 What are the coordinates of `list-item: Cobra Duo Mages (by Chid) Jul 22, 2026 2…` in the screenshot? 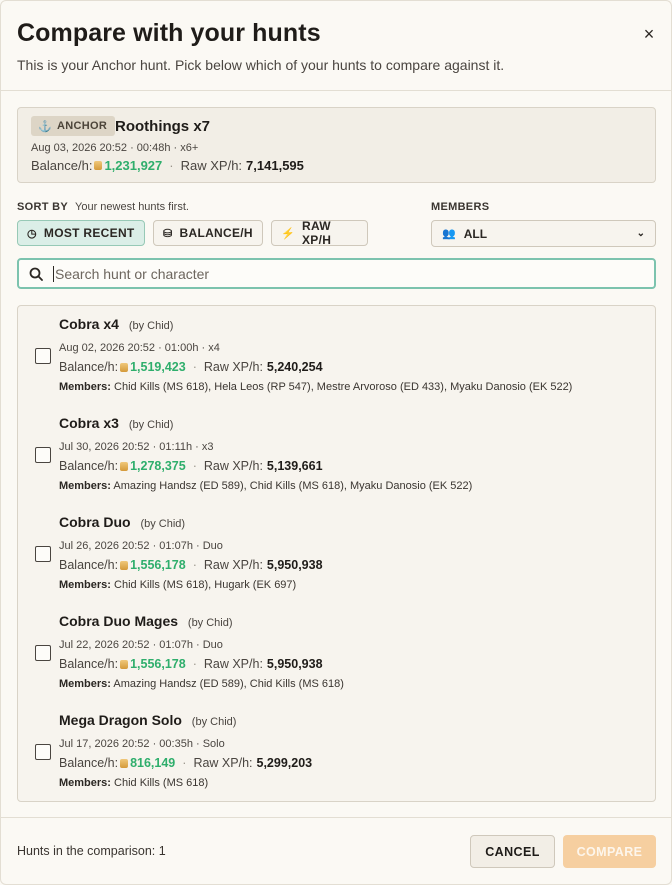 It's located at (336, 652).